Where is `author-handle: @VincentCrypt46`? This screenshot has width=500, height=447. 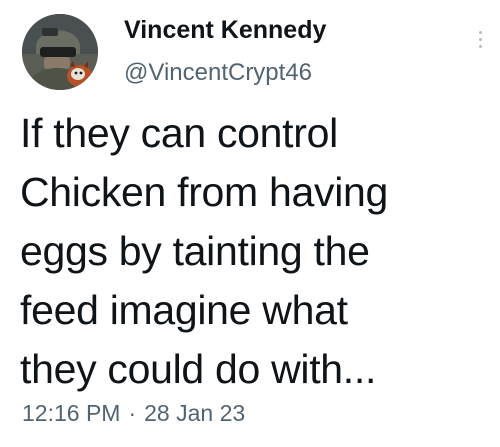 author-handle: @VincentCrypt46 is located at coordinates (218, 73).